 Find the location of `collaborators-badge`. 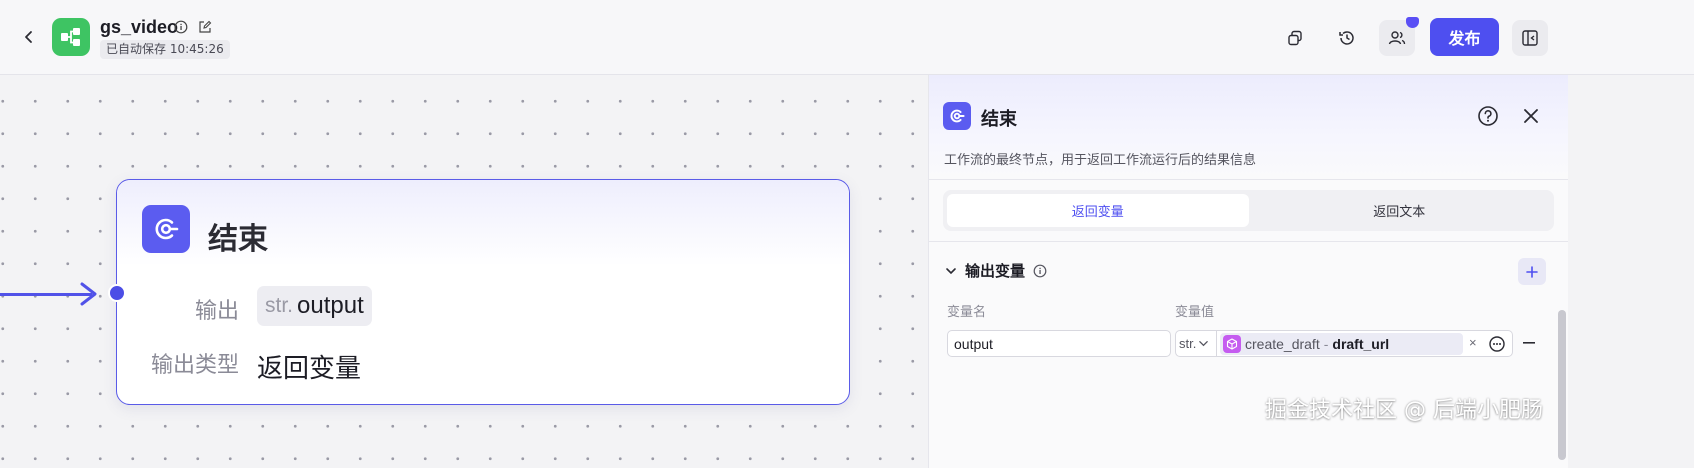

collaborators-badge is located at coordinates (1412, 22).